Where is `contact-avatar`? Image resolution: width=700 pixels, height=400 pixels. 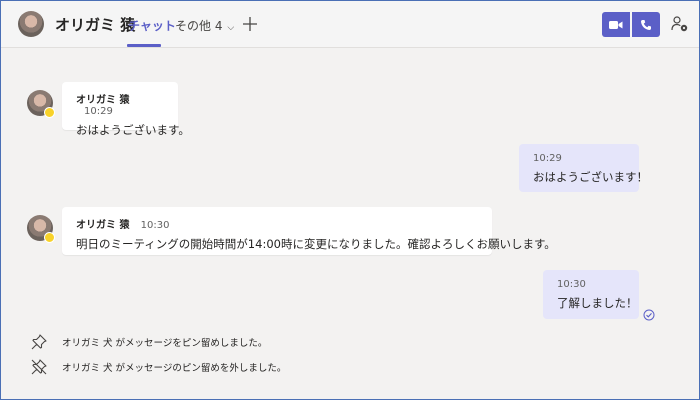
contact-avatar is located at coordinates (31, 24).